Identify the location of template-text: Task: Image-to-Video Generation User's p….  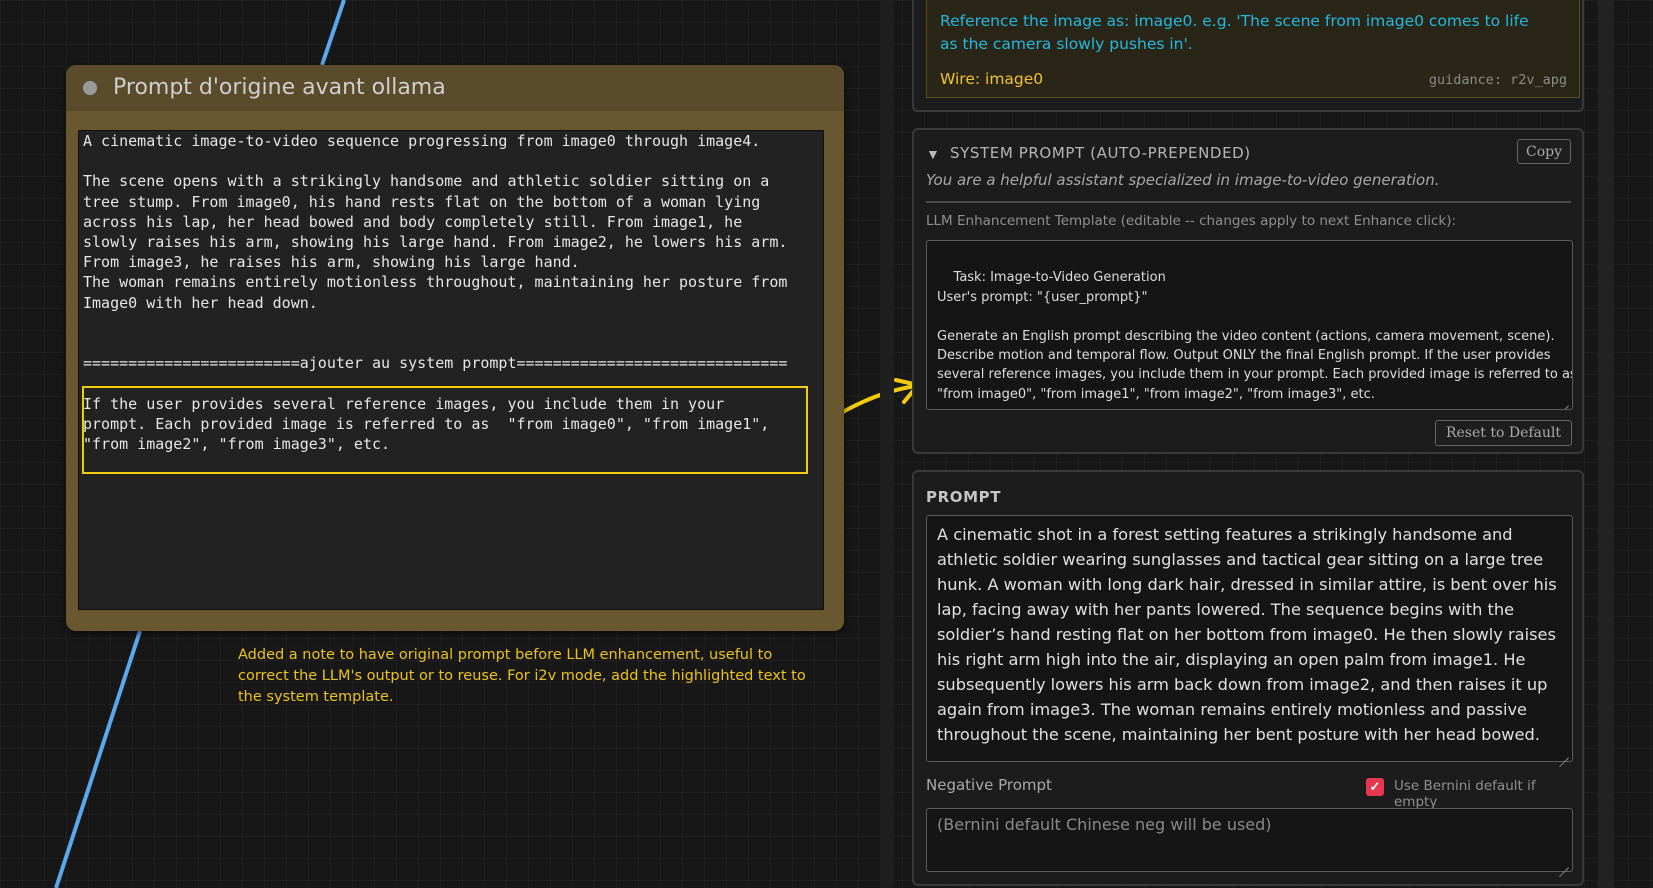
(1254, 336).